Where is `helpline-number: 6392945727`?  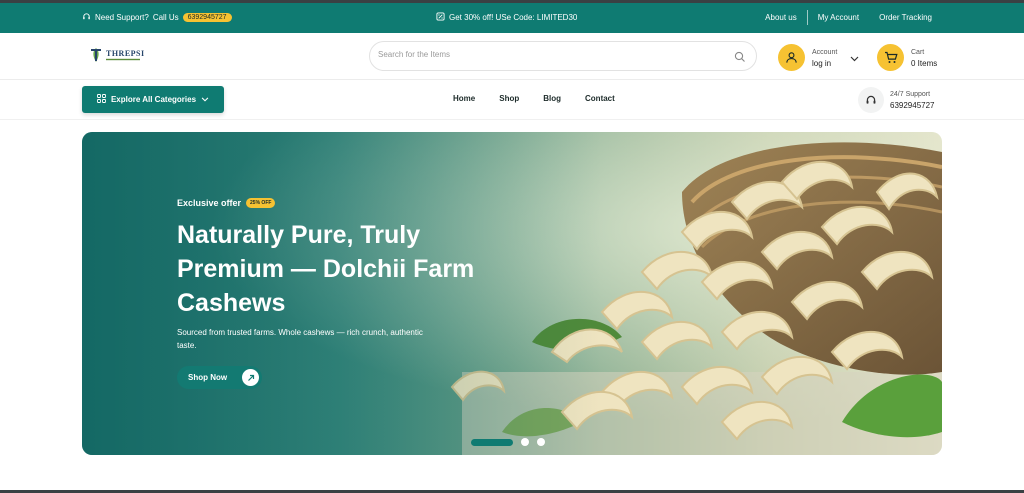
helpline-number: 6392945727 is located at coordinates (912, 105).